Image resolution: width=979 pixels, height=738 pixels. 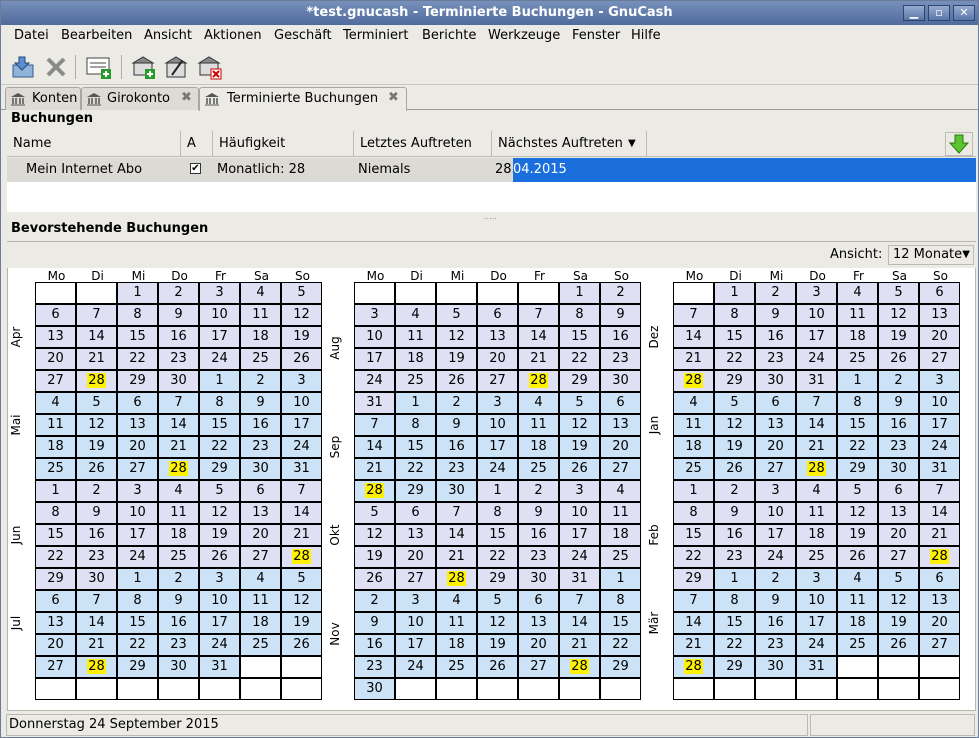 I want to click on calendar-day: 10, so click(x=579, y=513).